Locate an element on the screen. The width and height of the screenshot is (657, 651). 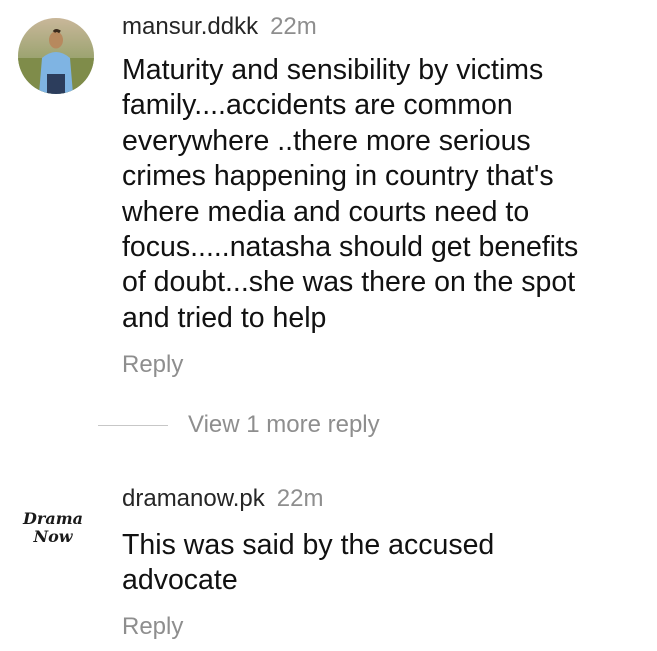
comment-text-line: where media and courts need to is located at coordinates (326, 211).